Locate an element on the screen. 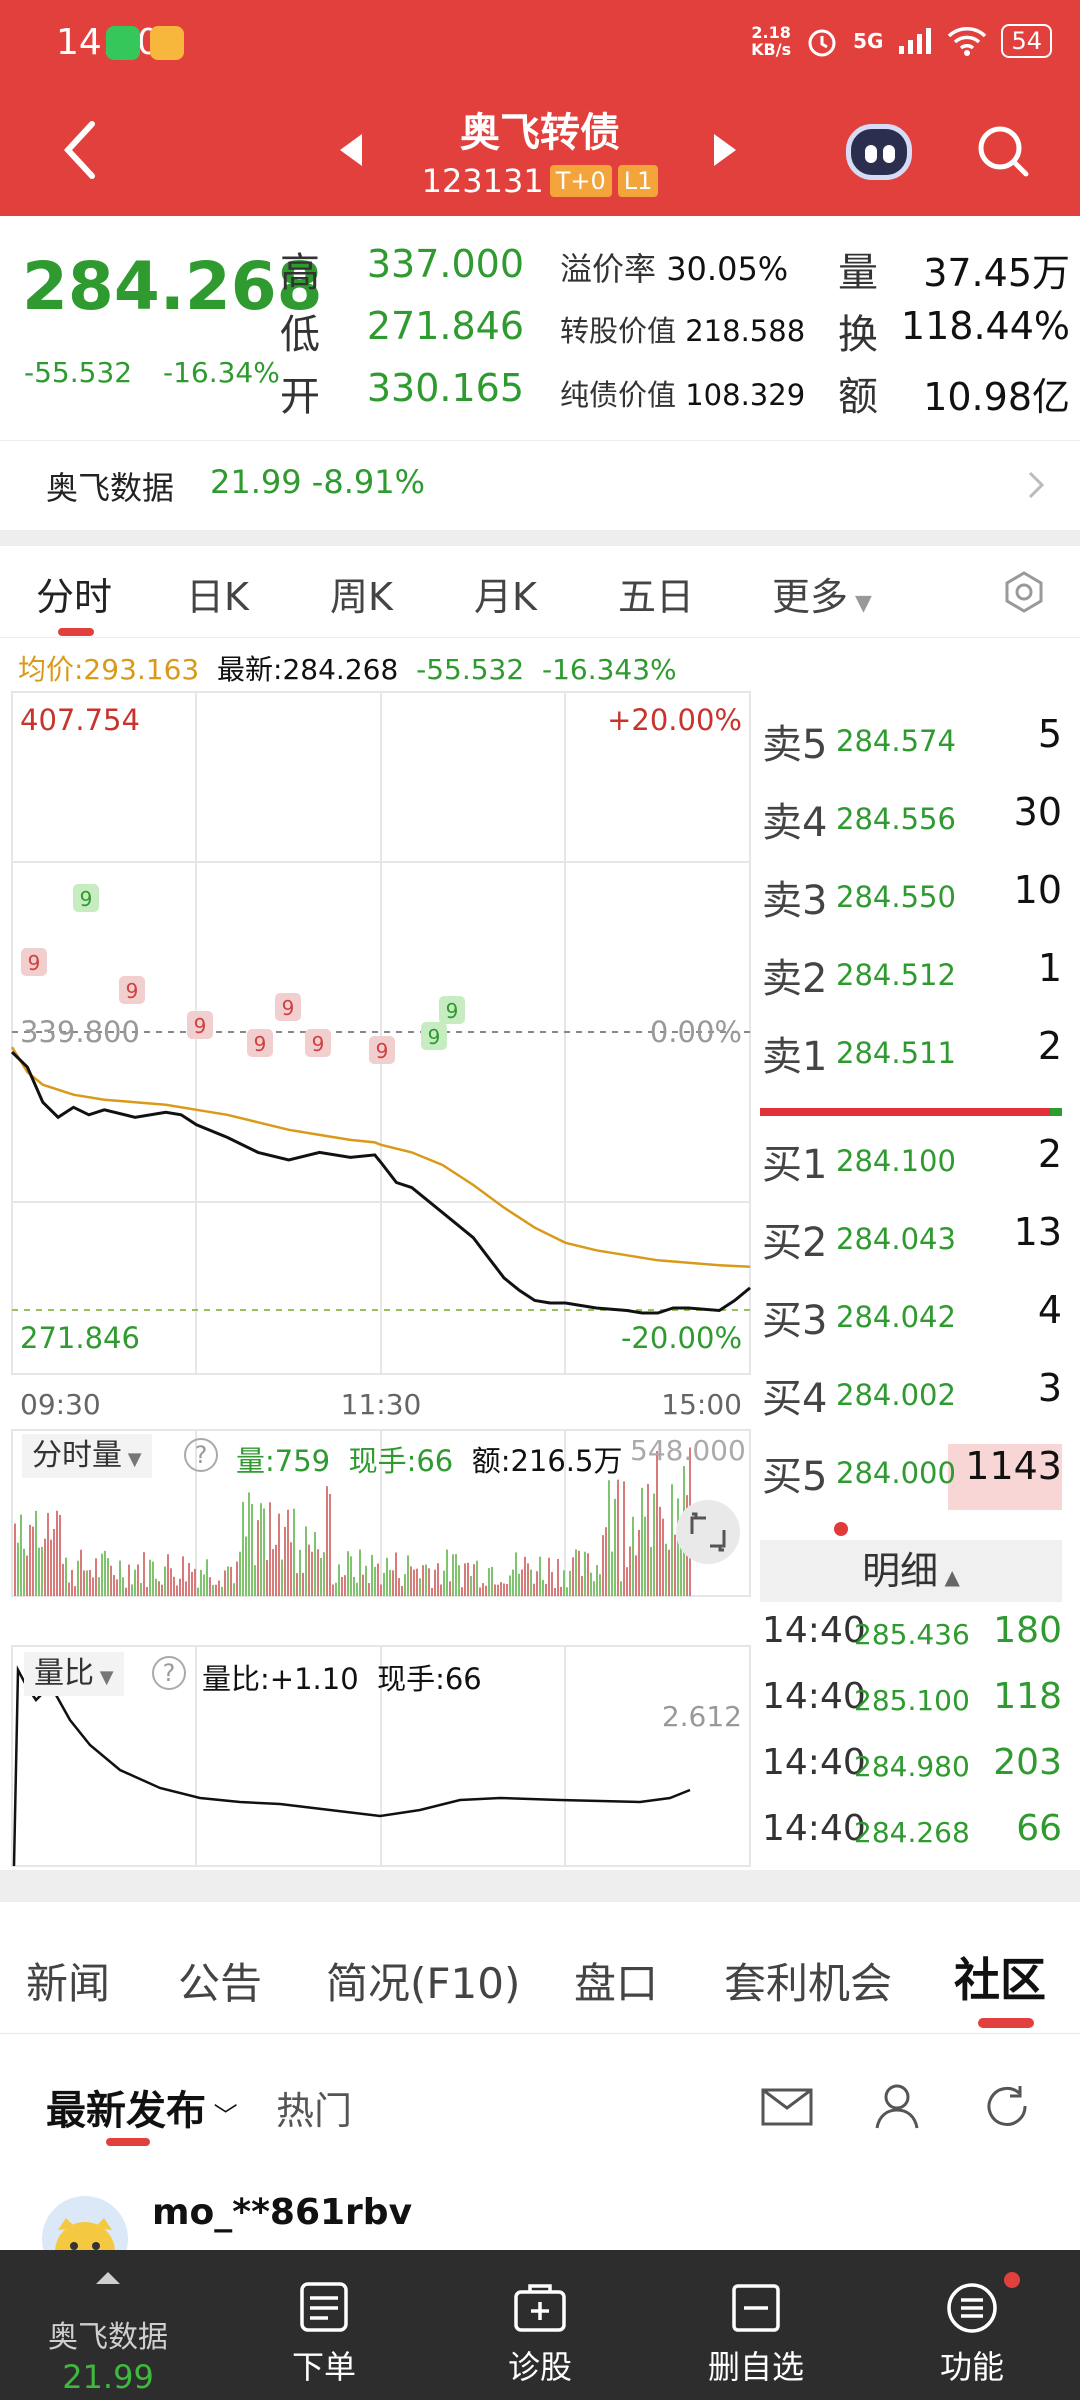  ask-row: 卖1 284.511 2 is located at coordinates (912, 1056).